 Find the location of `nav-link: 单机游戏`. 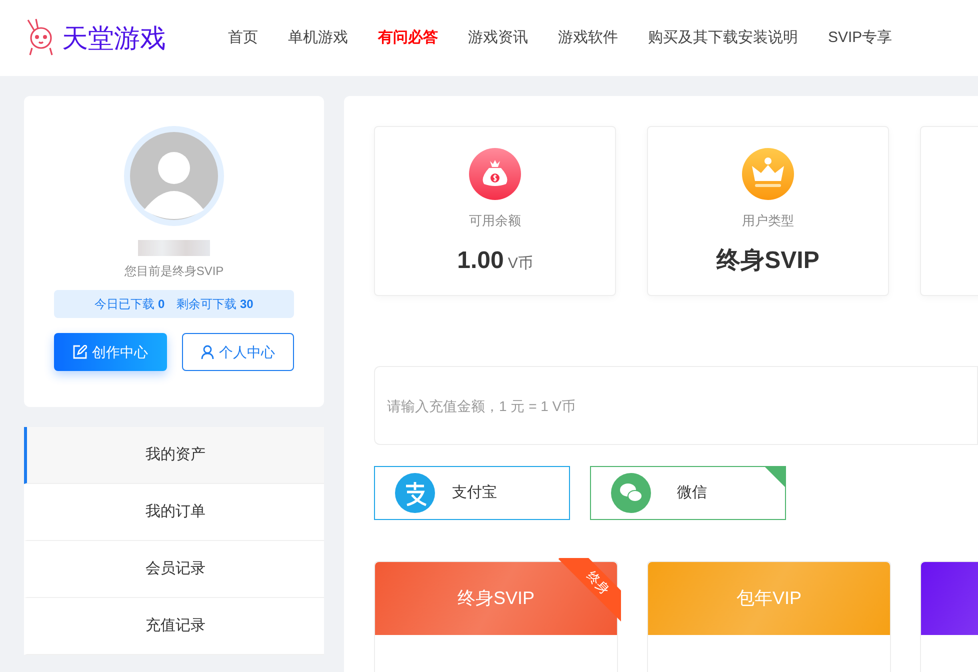

nav-link: 单机游戏 is located at coordinates (318, 38).